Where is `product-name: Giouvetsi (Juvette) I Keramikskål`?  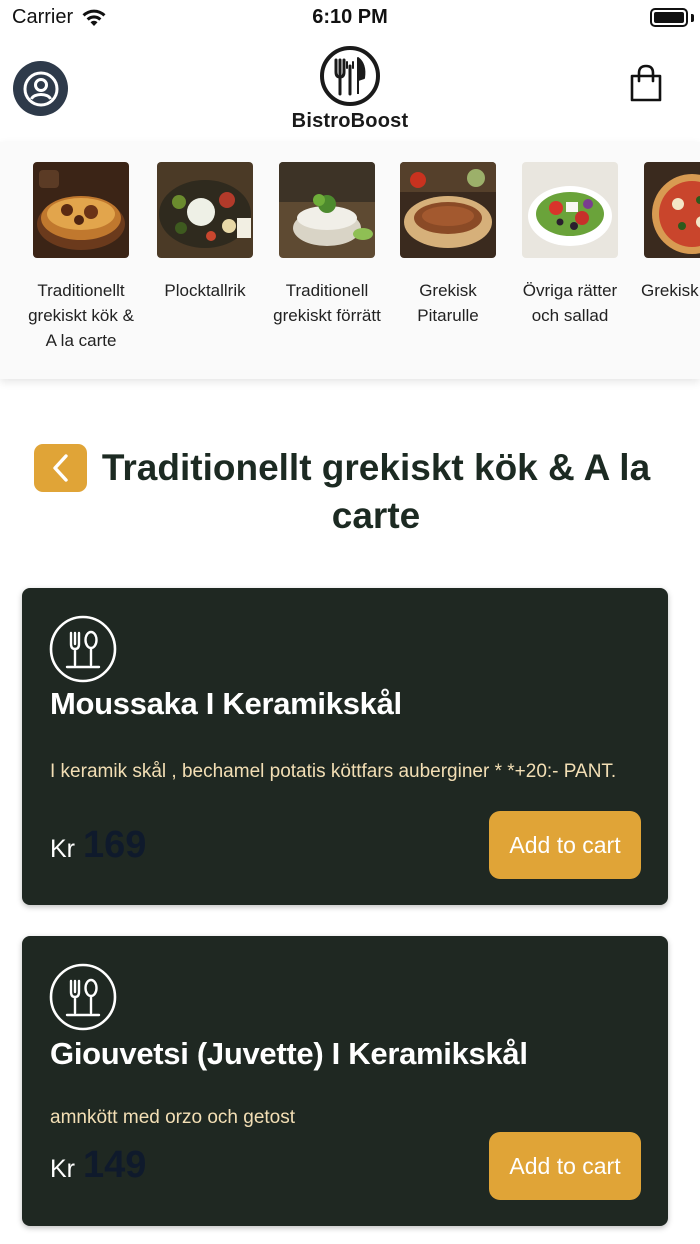
product-name: Giouvetsi (Juvette) I Keramikskål is located at coordinates (289, 1053).